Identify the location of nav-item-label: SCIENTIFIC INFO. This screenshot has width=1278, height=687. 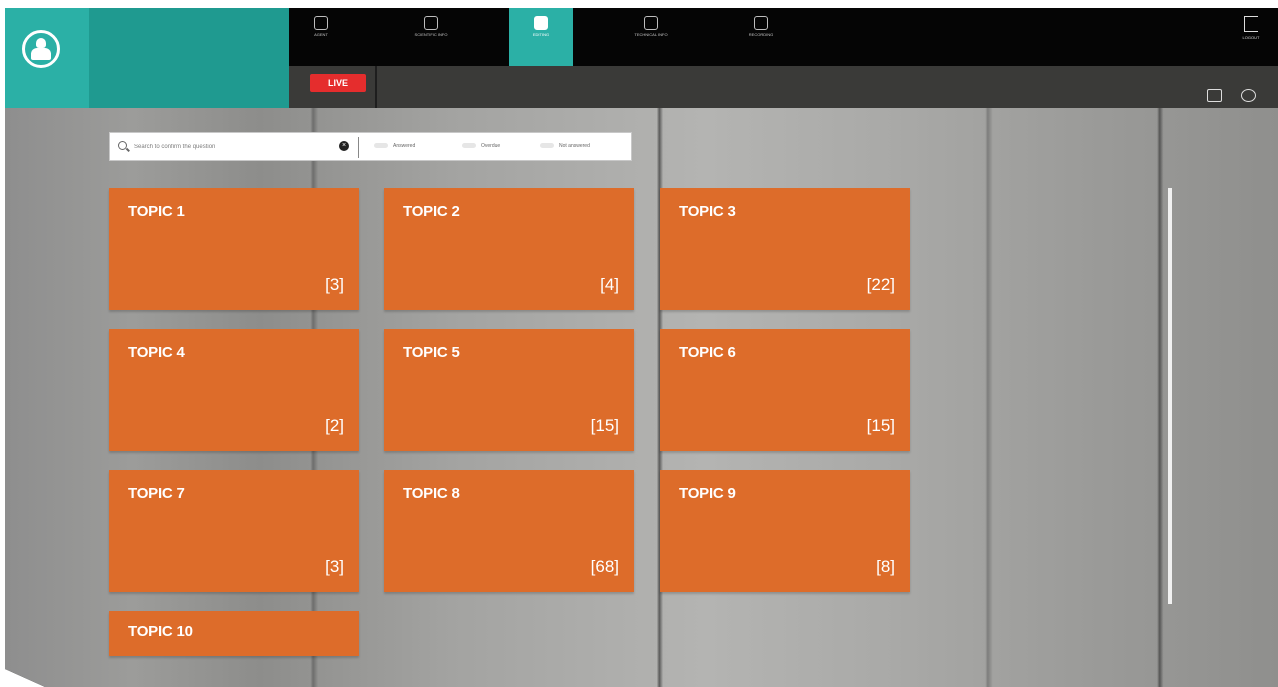
(431, 34).